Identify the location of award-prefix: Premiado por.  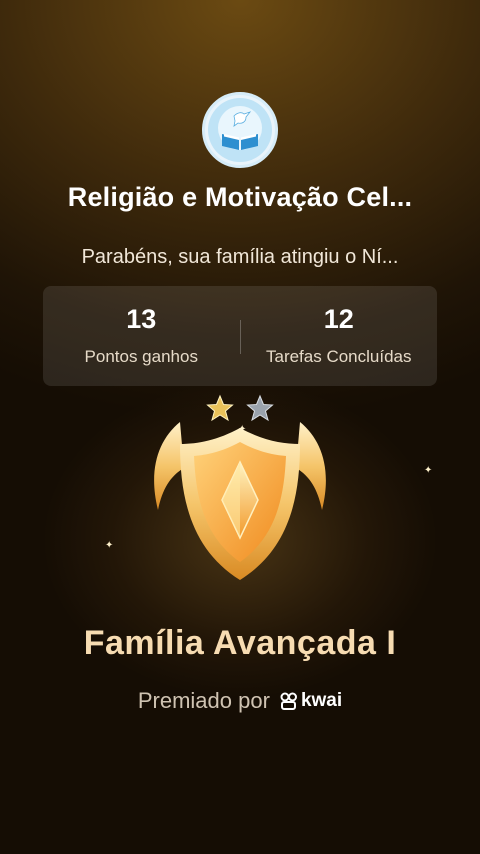
(203, 700).